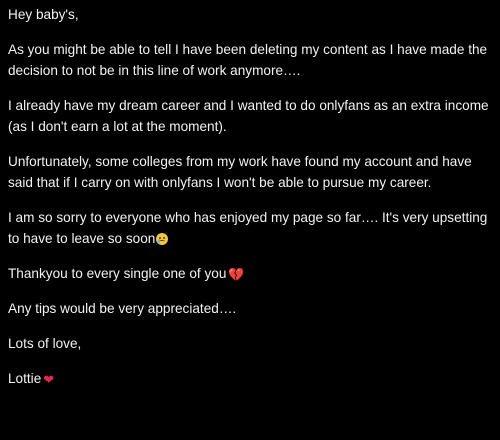 The image size is (500, 440). What do you see at coordinates (162, 239) in the screenshot?
I see `sad-crying-face-icon` at bounding box center [162, 239].